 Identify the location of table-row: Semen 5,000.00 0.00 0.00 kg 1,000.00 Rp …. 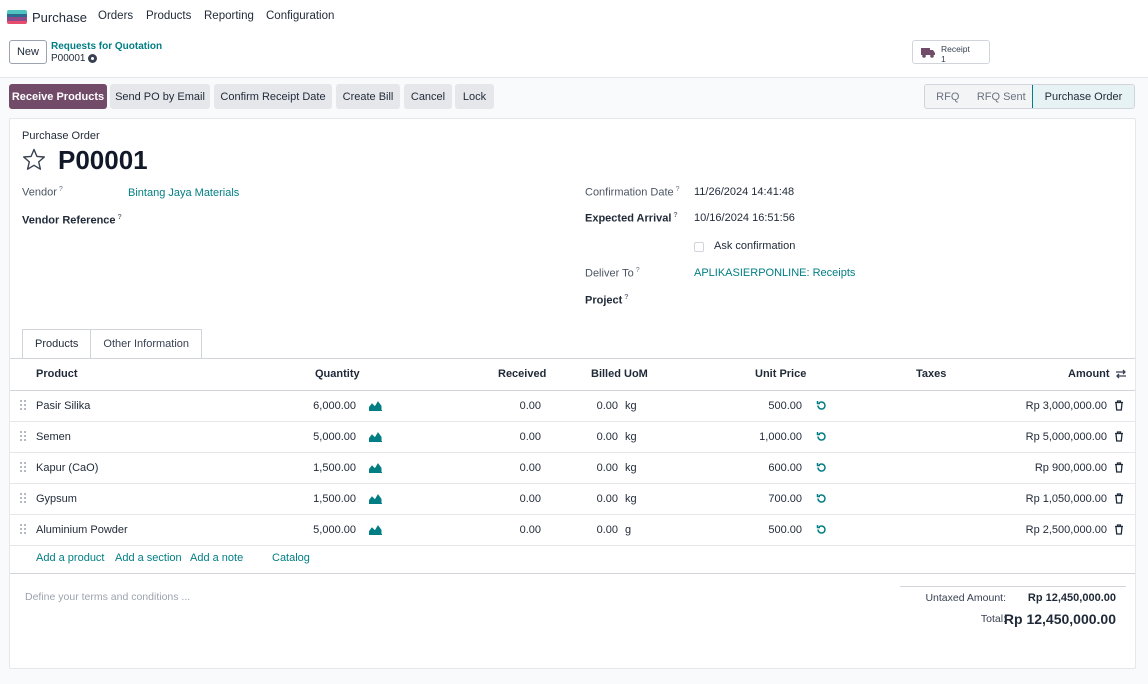
(572, 437).